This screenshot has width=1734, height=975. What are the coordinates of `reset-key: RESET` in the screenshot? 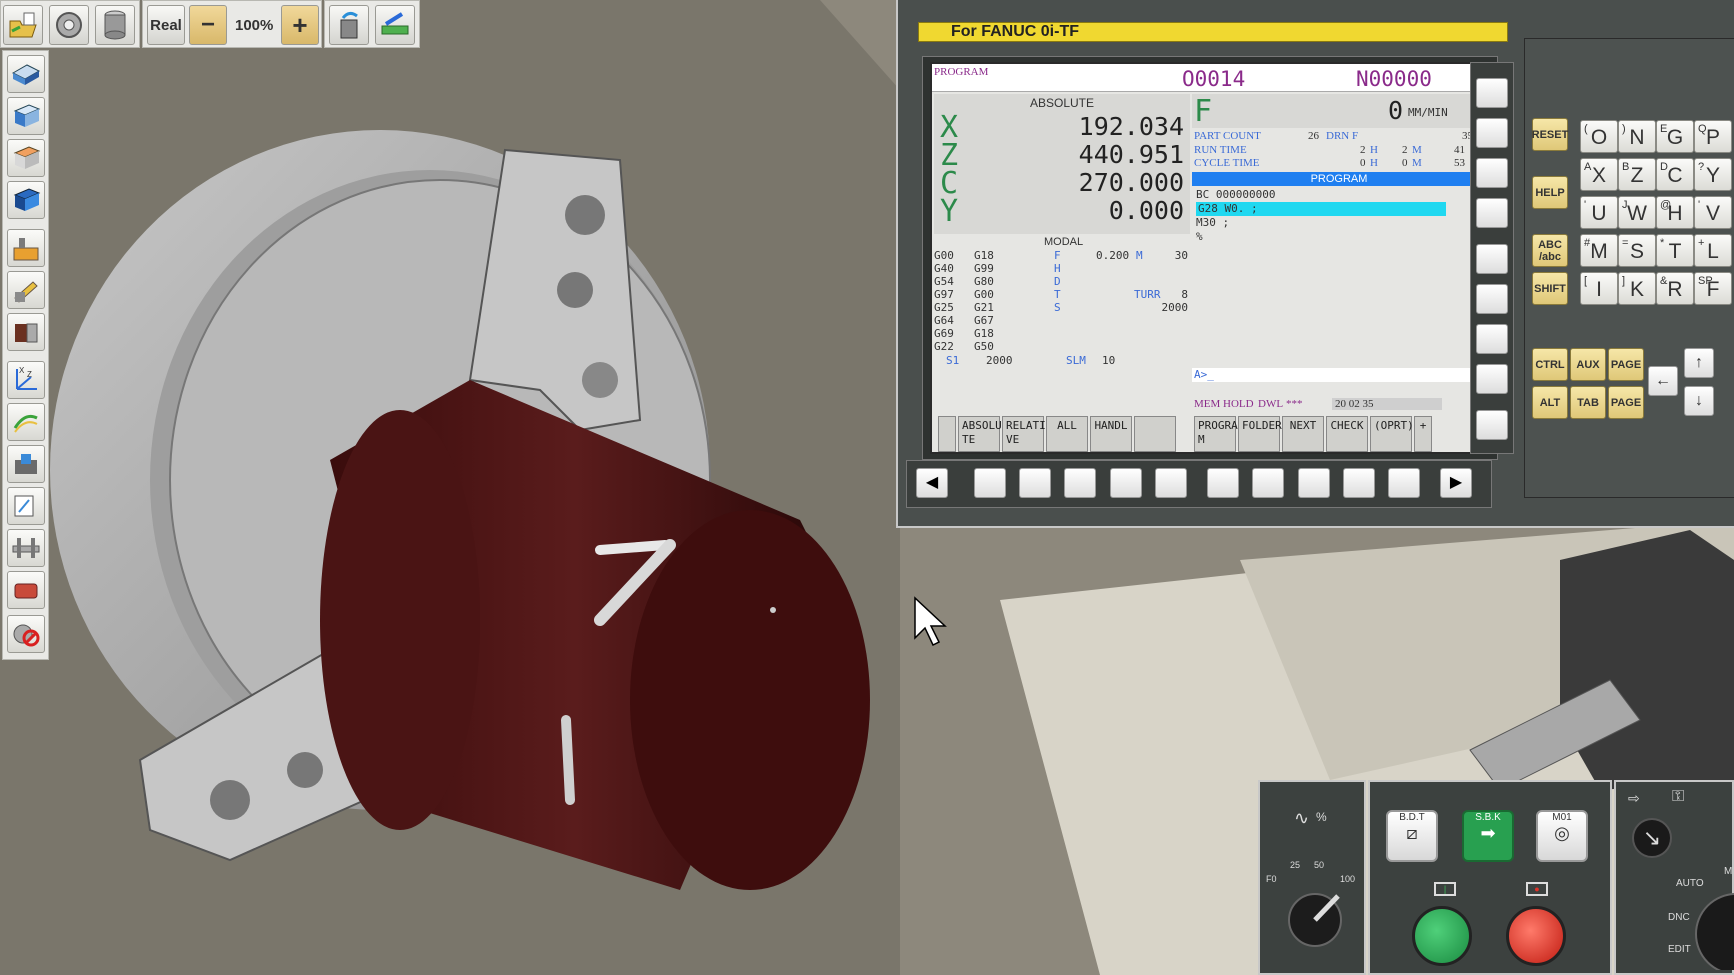 It's located at (1550, 134).